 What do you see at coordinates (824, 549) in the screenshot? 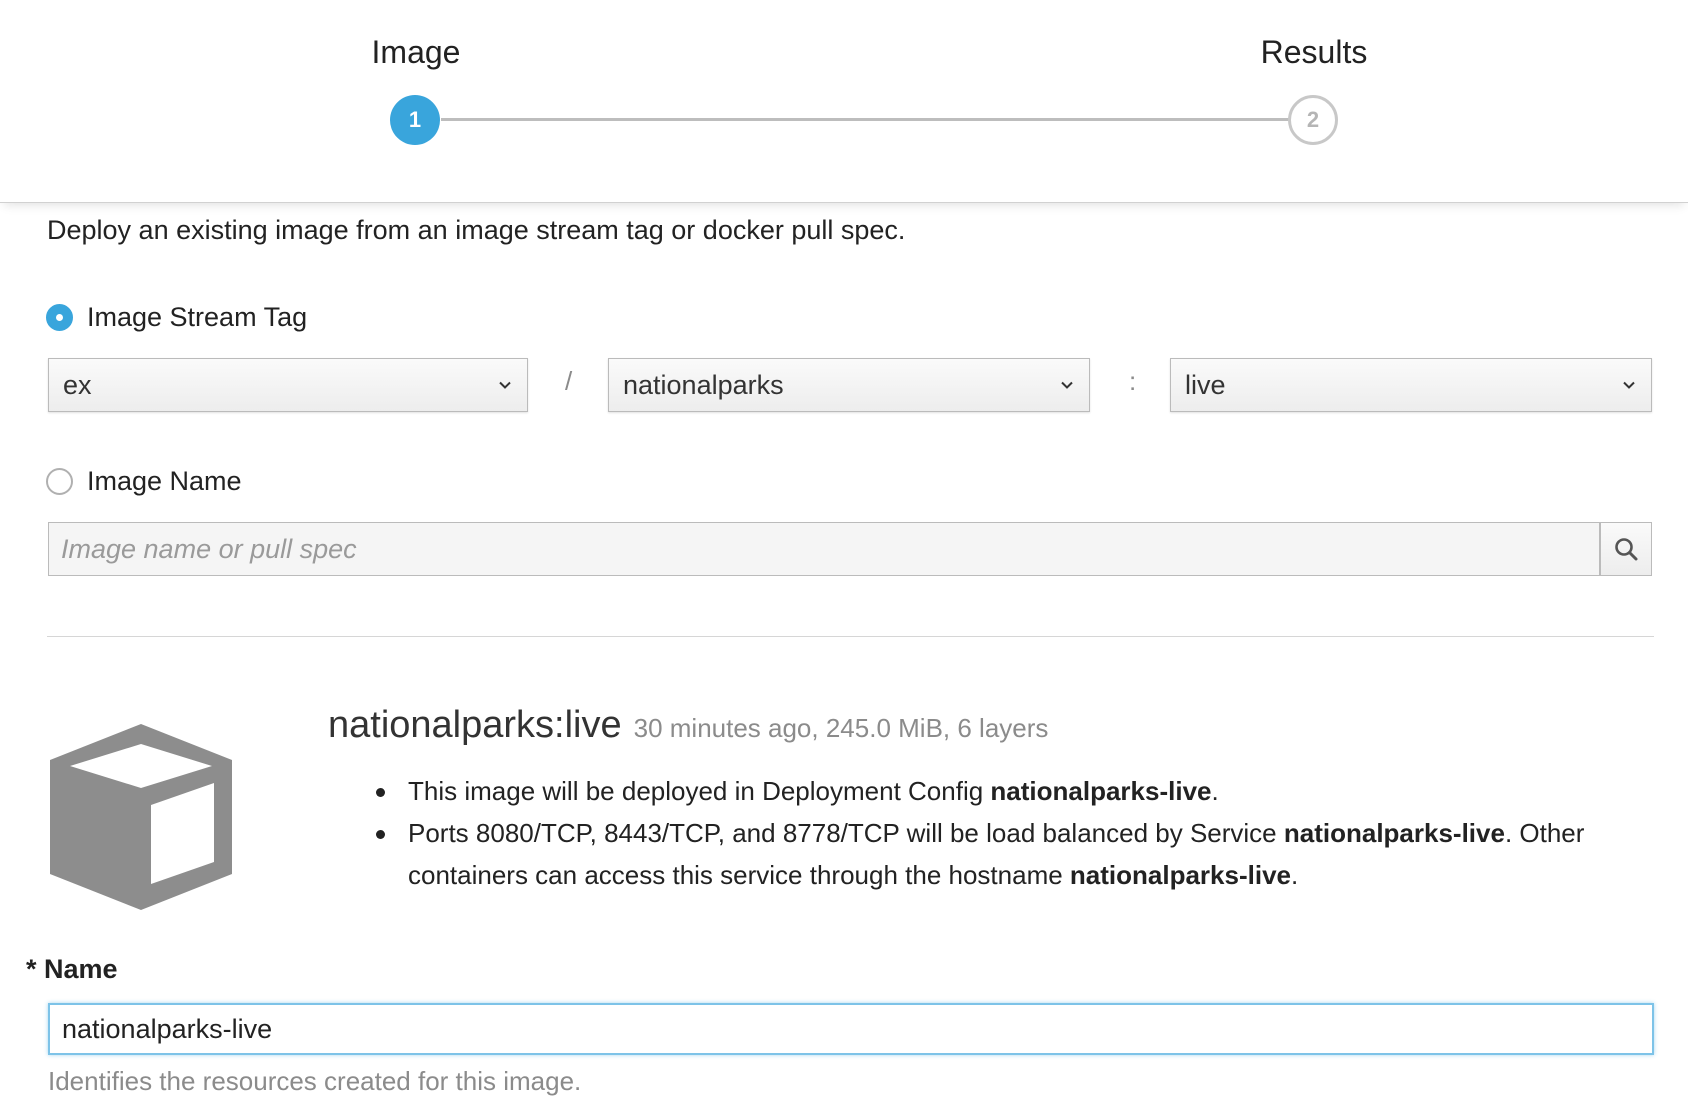
I see `image-name-input` at bounding box center [824, 549].